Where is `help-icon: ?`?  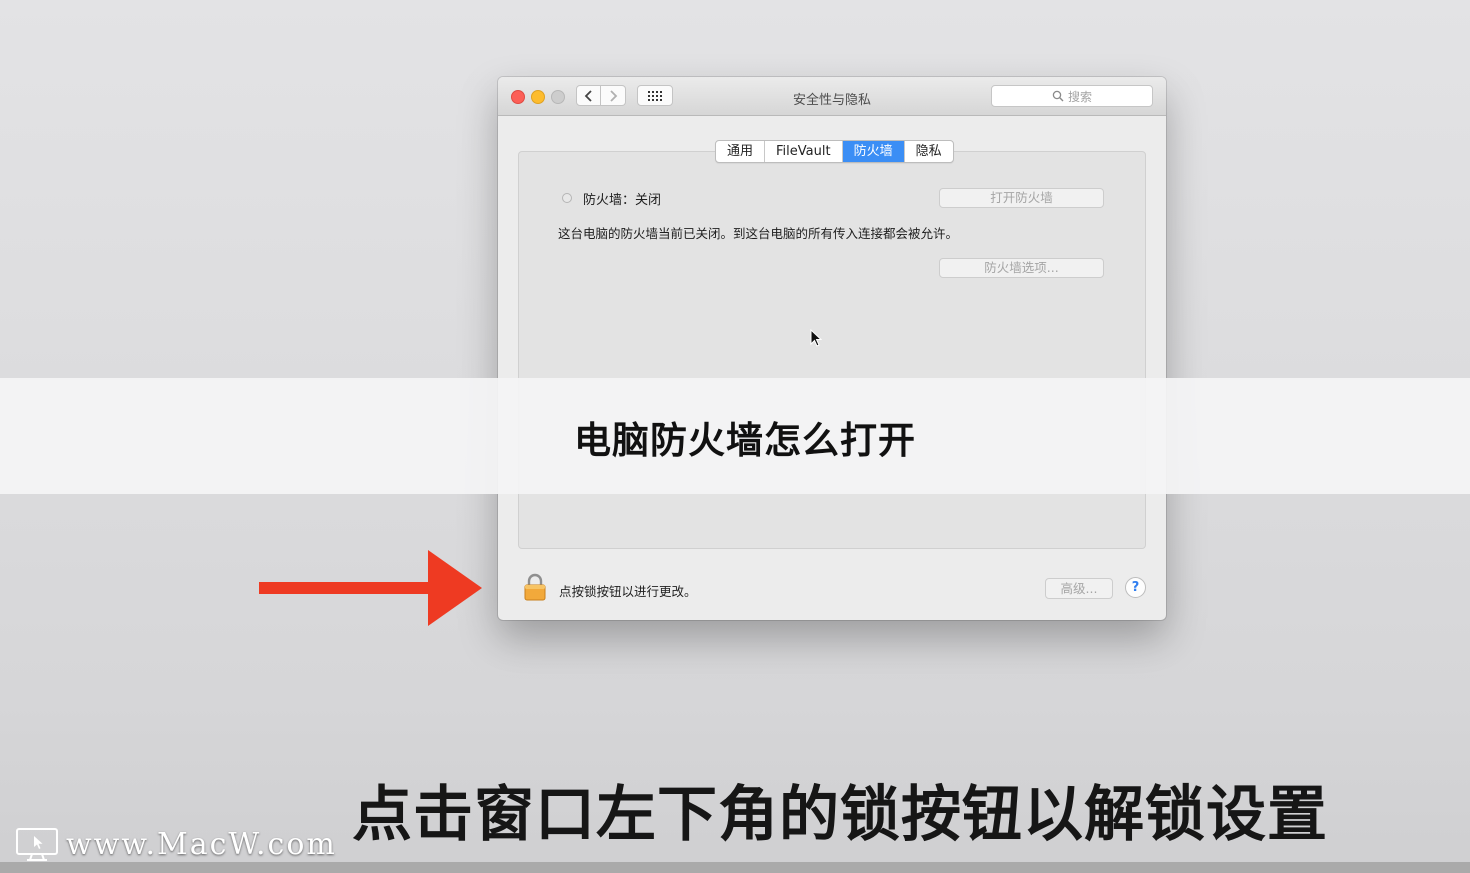 help-icon: ? is located at coordinates (1135, 587).